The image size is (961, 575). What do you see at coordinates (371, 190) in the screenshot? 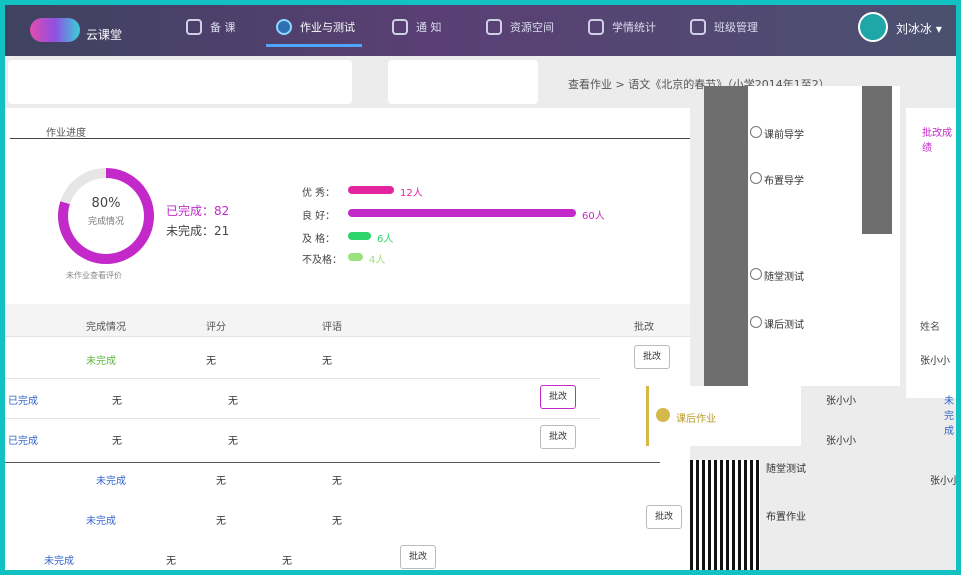
I see `grade-bar-excellent` at bounding box center [371, 190].